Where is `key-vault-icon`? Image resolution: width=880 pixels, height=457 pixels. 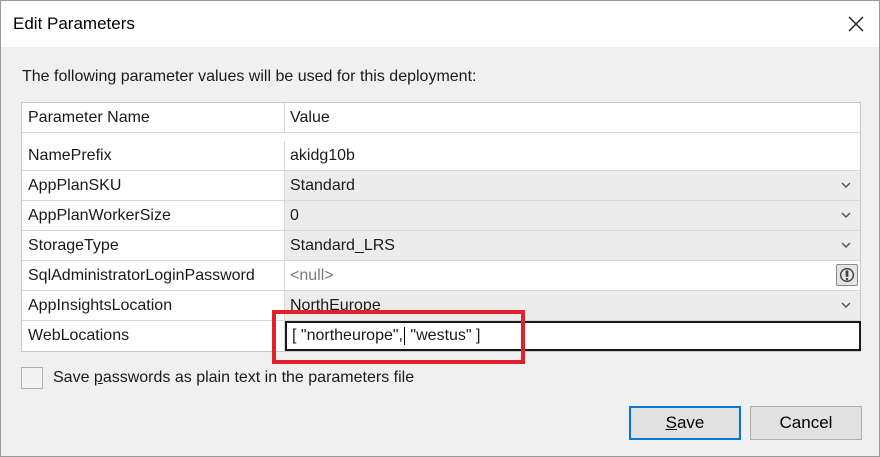
key-vault-icon is located at coordinates (847, 275).